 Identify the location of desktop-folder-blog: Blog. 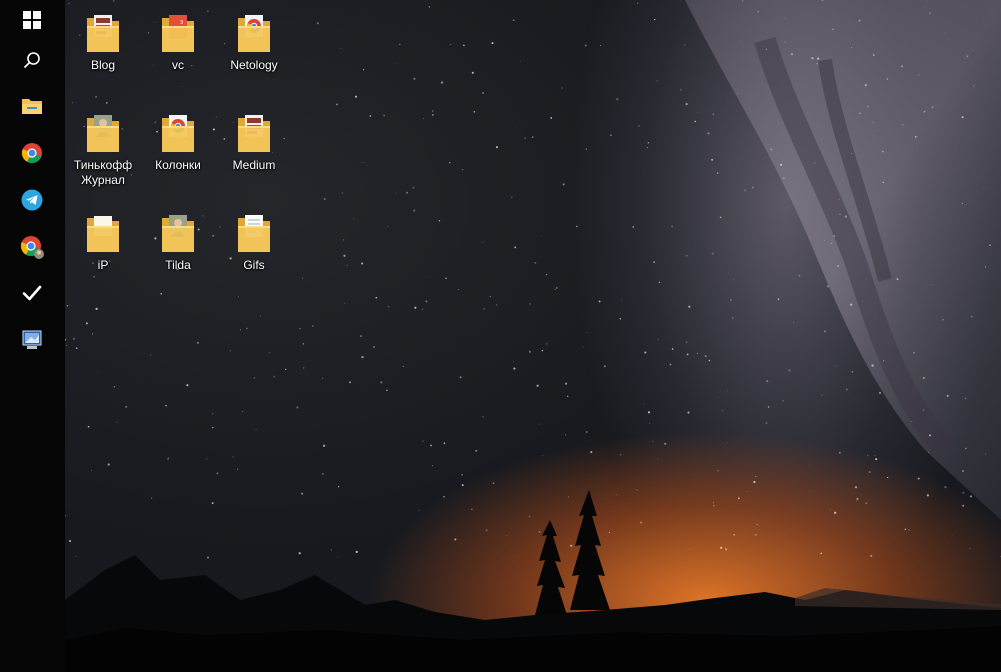
(103, 42).